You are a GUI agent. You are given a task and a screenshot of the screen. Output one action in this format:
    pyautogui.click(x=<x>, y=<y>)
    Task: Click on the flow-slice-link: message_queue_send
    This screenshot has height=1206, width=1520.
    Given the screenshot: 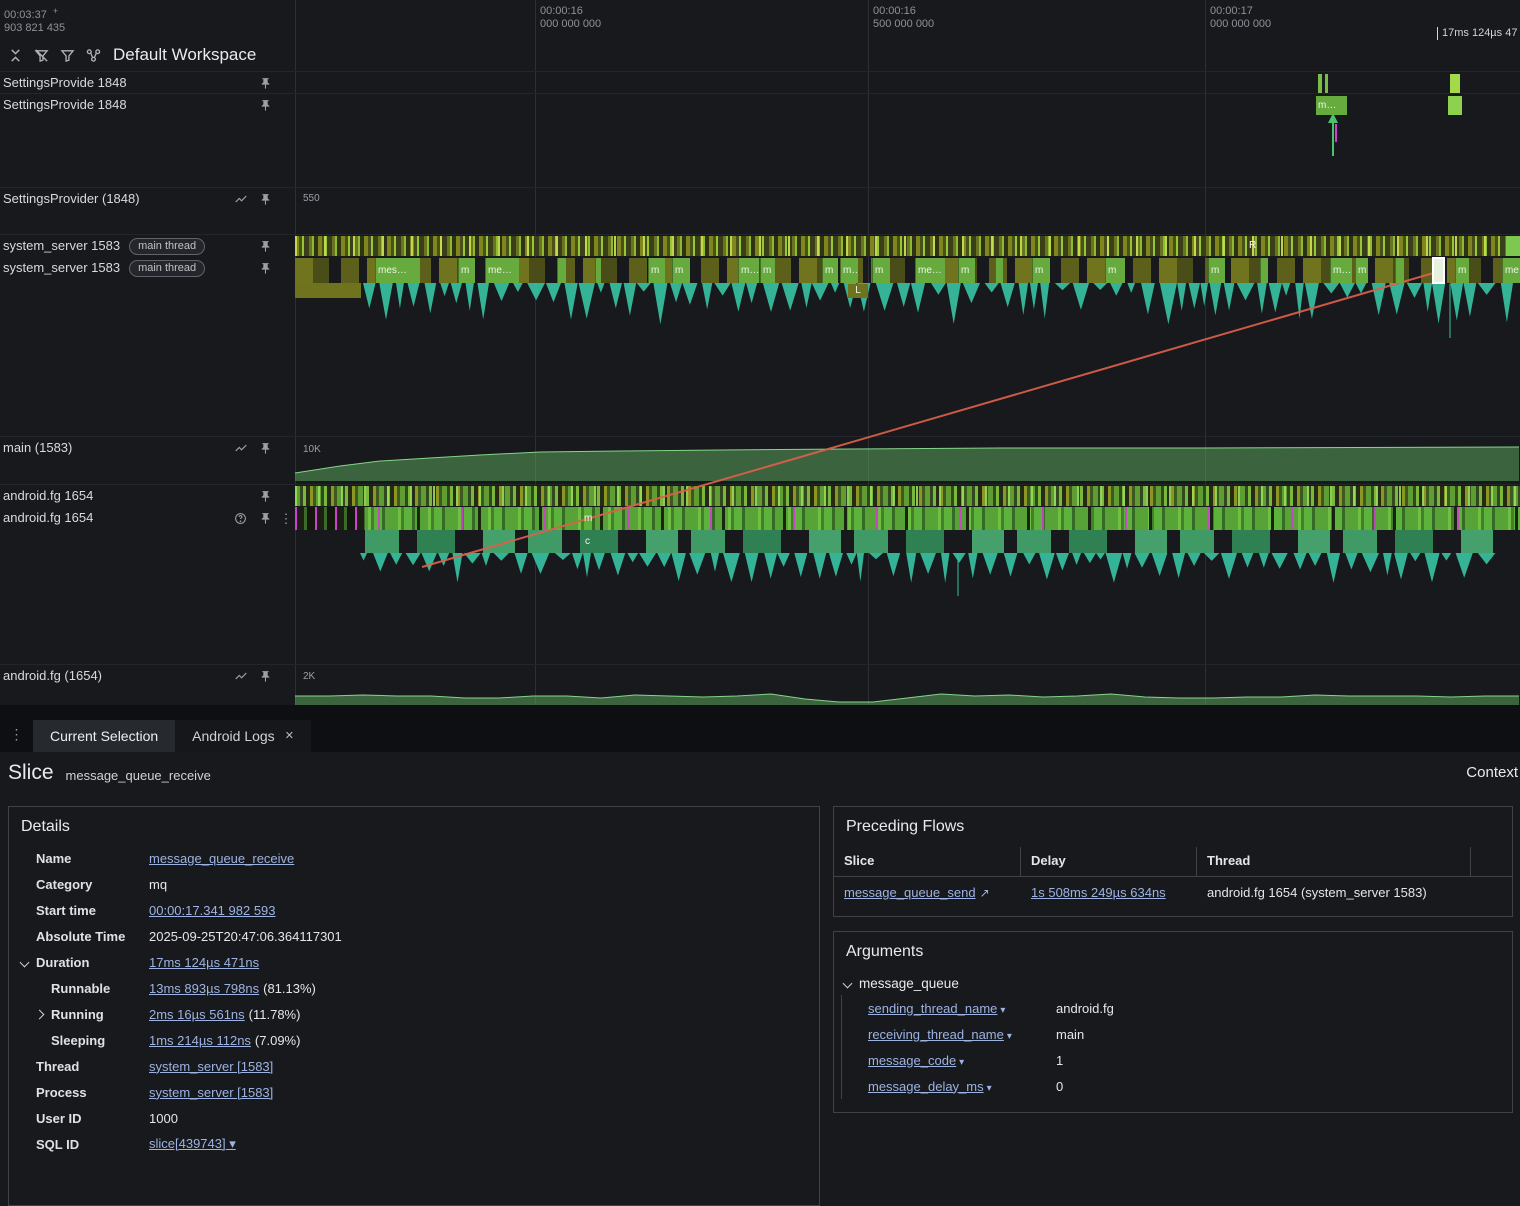 What is the action you would take?
    pyautogui.click(x=910, y=892)
    